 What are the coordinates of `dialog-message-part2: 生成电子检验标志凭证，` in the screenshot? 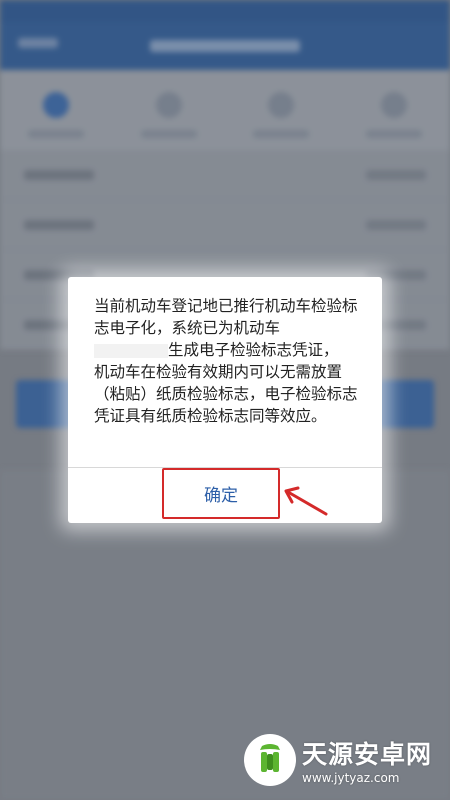 It's located at (253, 350).